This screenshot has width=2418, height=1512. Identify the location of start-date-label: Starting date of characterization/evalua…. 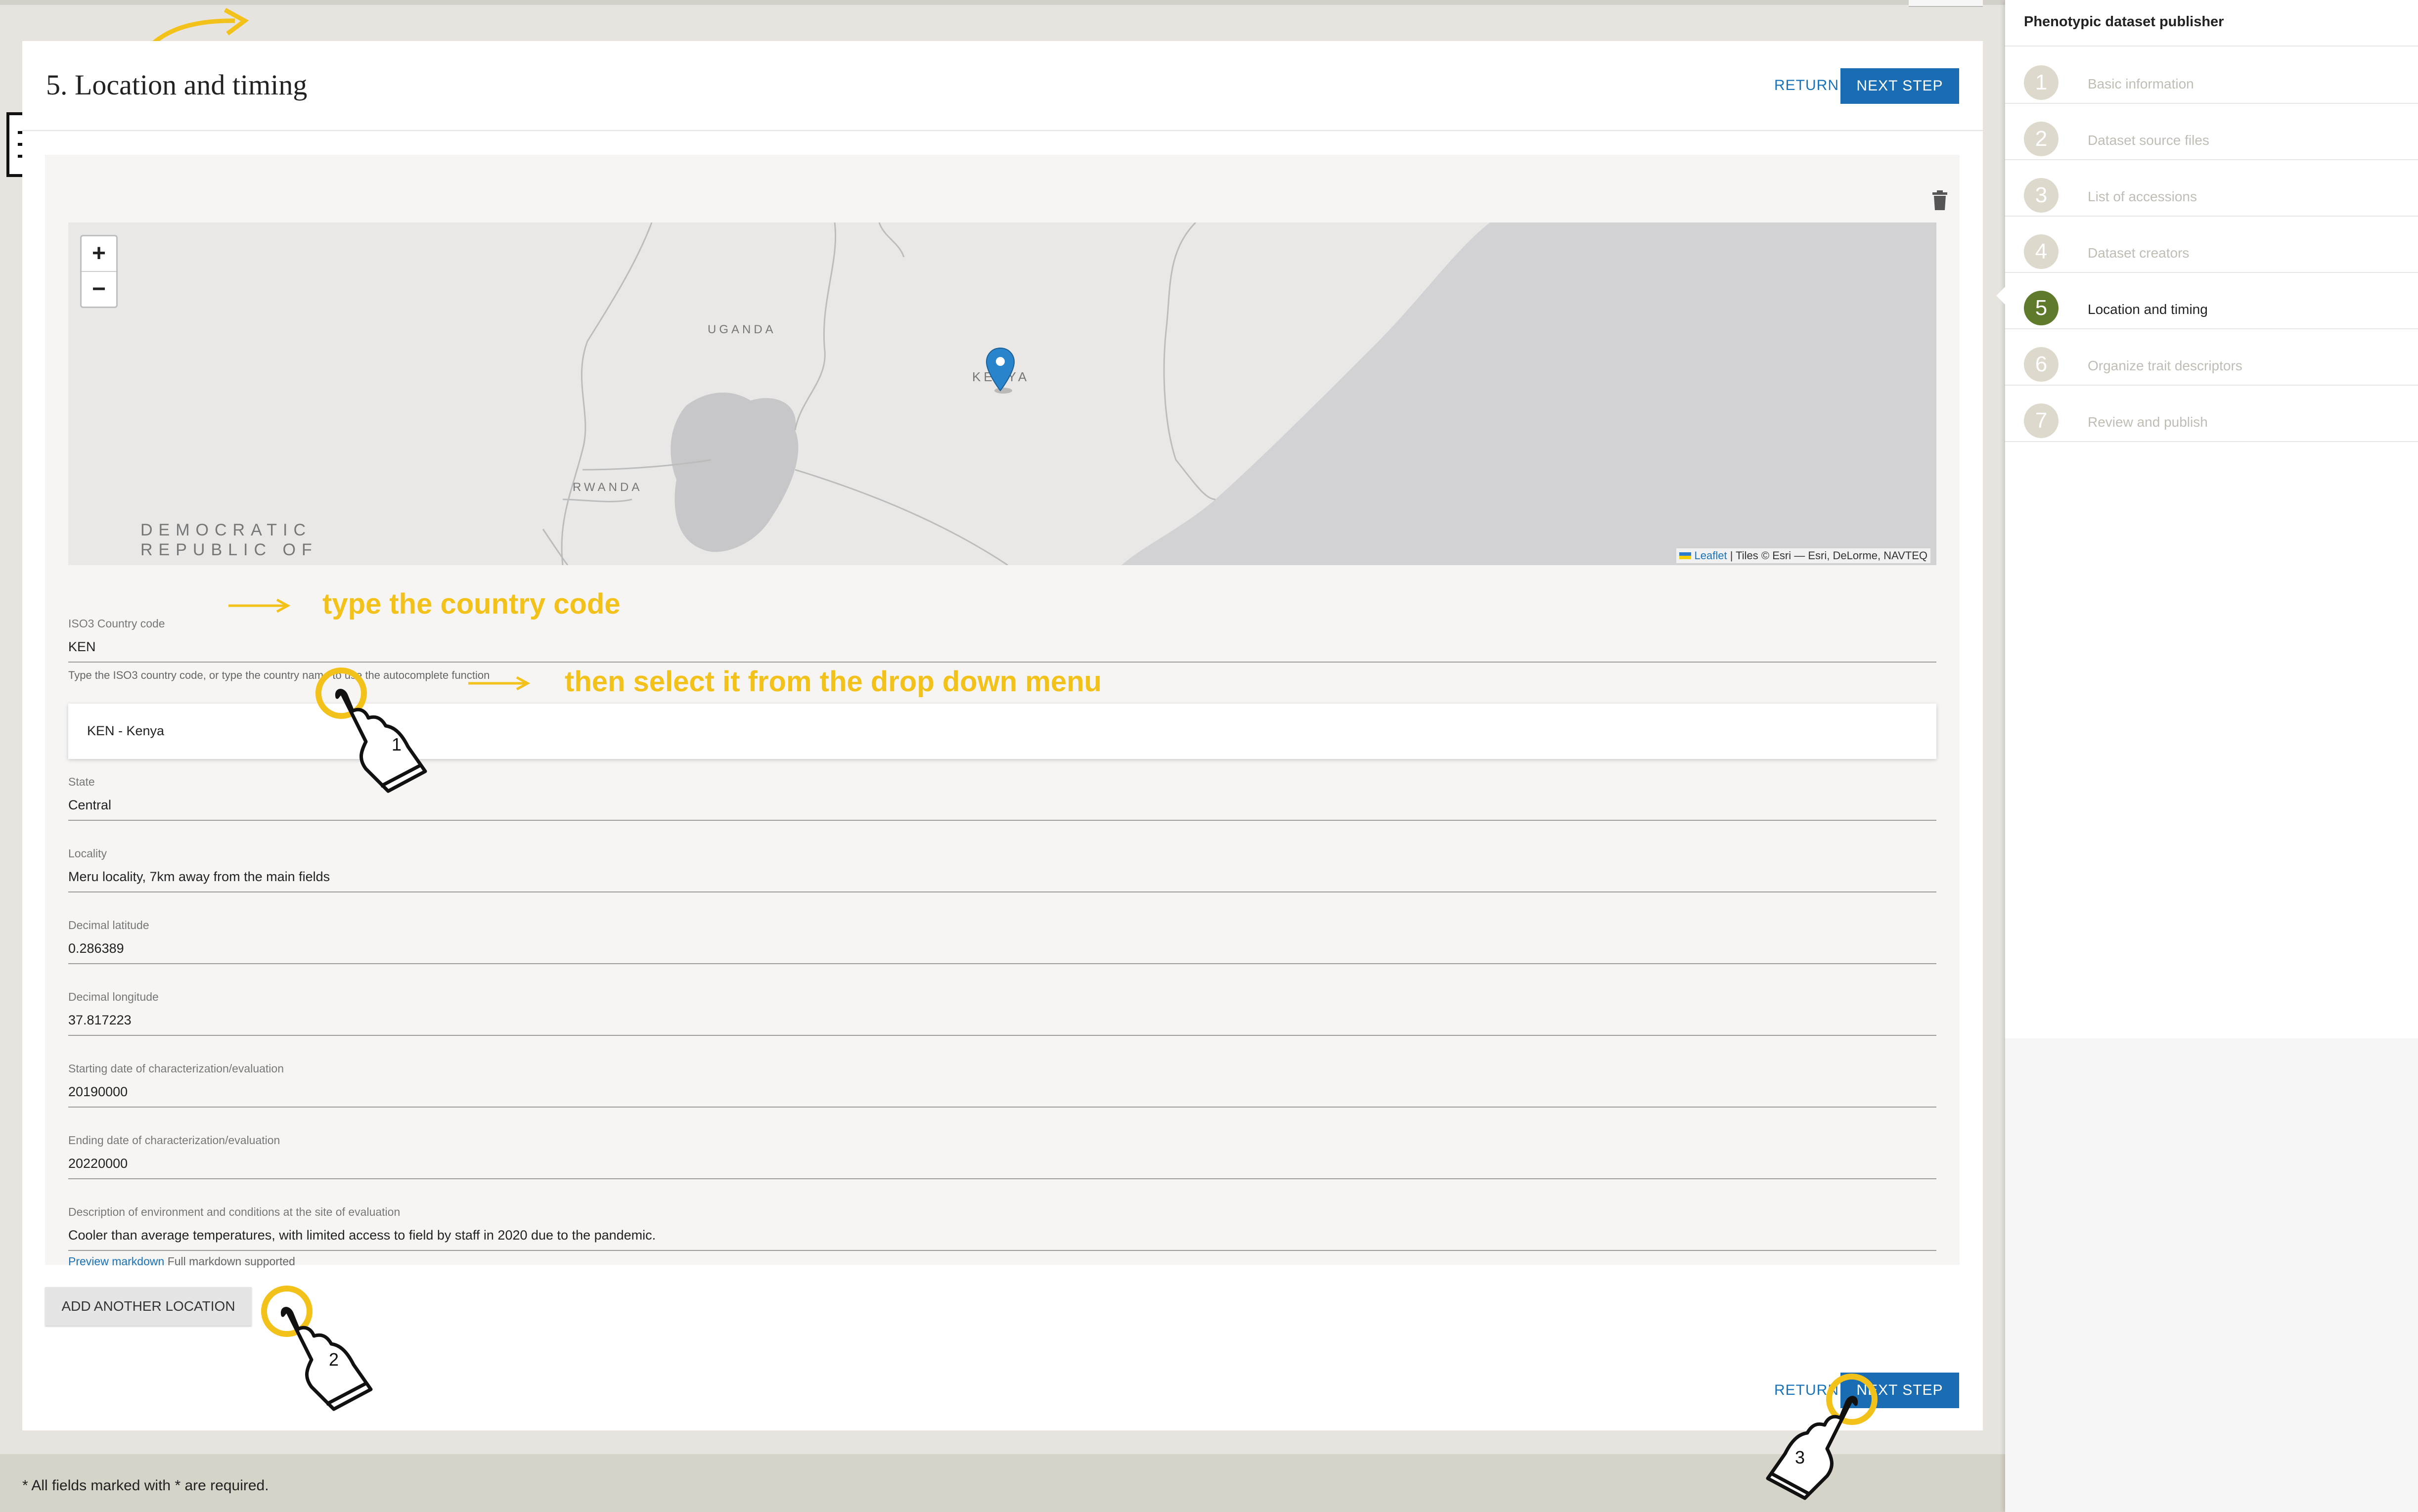
(176, 1068).